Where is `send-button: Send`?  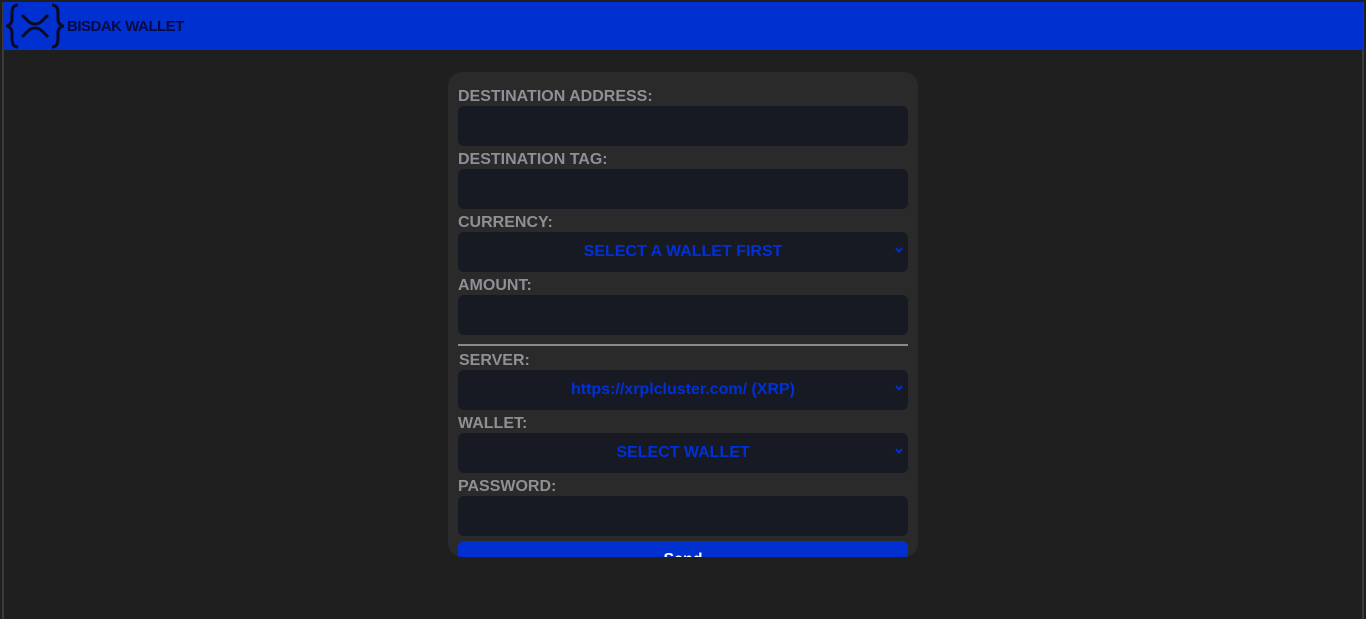 send-button: Send is located at coordinates (683, 549).